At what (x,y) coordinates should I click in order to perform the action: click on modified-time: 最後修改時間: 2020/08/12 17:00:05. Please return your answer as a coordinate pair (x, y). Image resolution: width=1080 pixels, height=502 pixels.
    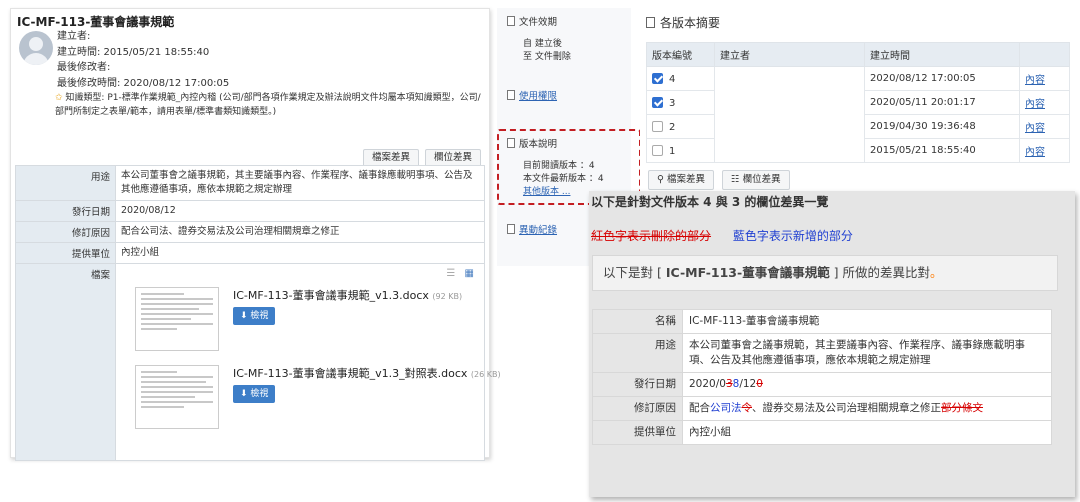
    Looking at the image, I should click on (143, 83).